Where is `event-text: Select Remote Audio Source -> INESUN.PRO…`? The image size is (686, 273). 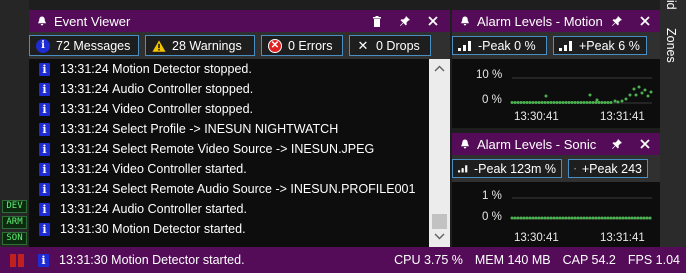 event-text: Select Remote Audio Source -> INESUN.PRO… is located at coordinates (264, 189).